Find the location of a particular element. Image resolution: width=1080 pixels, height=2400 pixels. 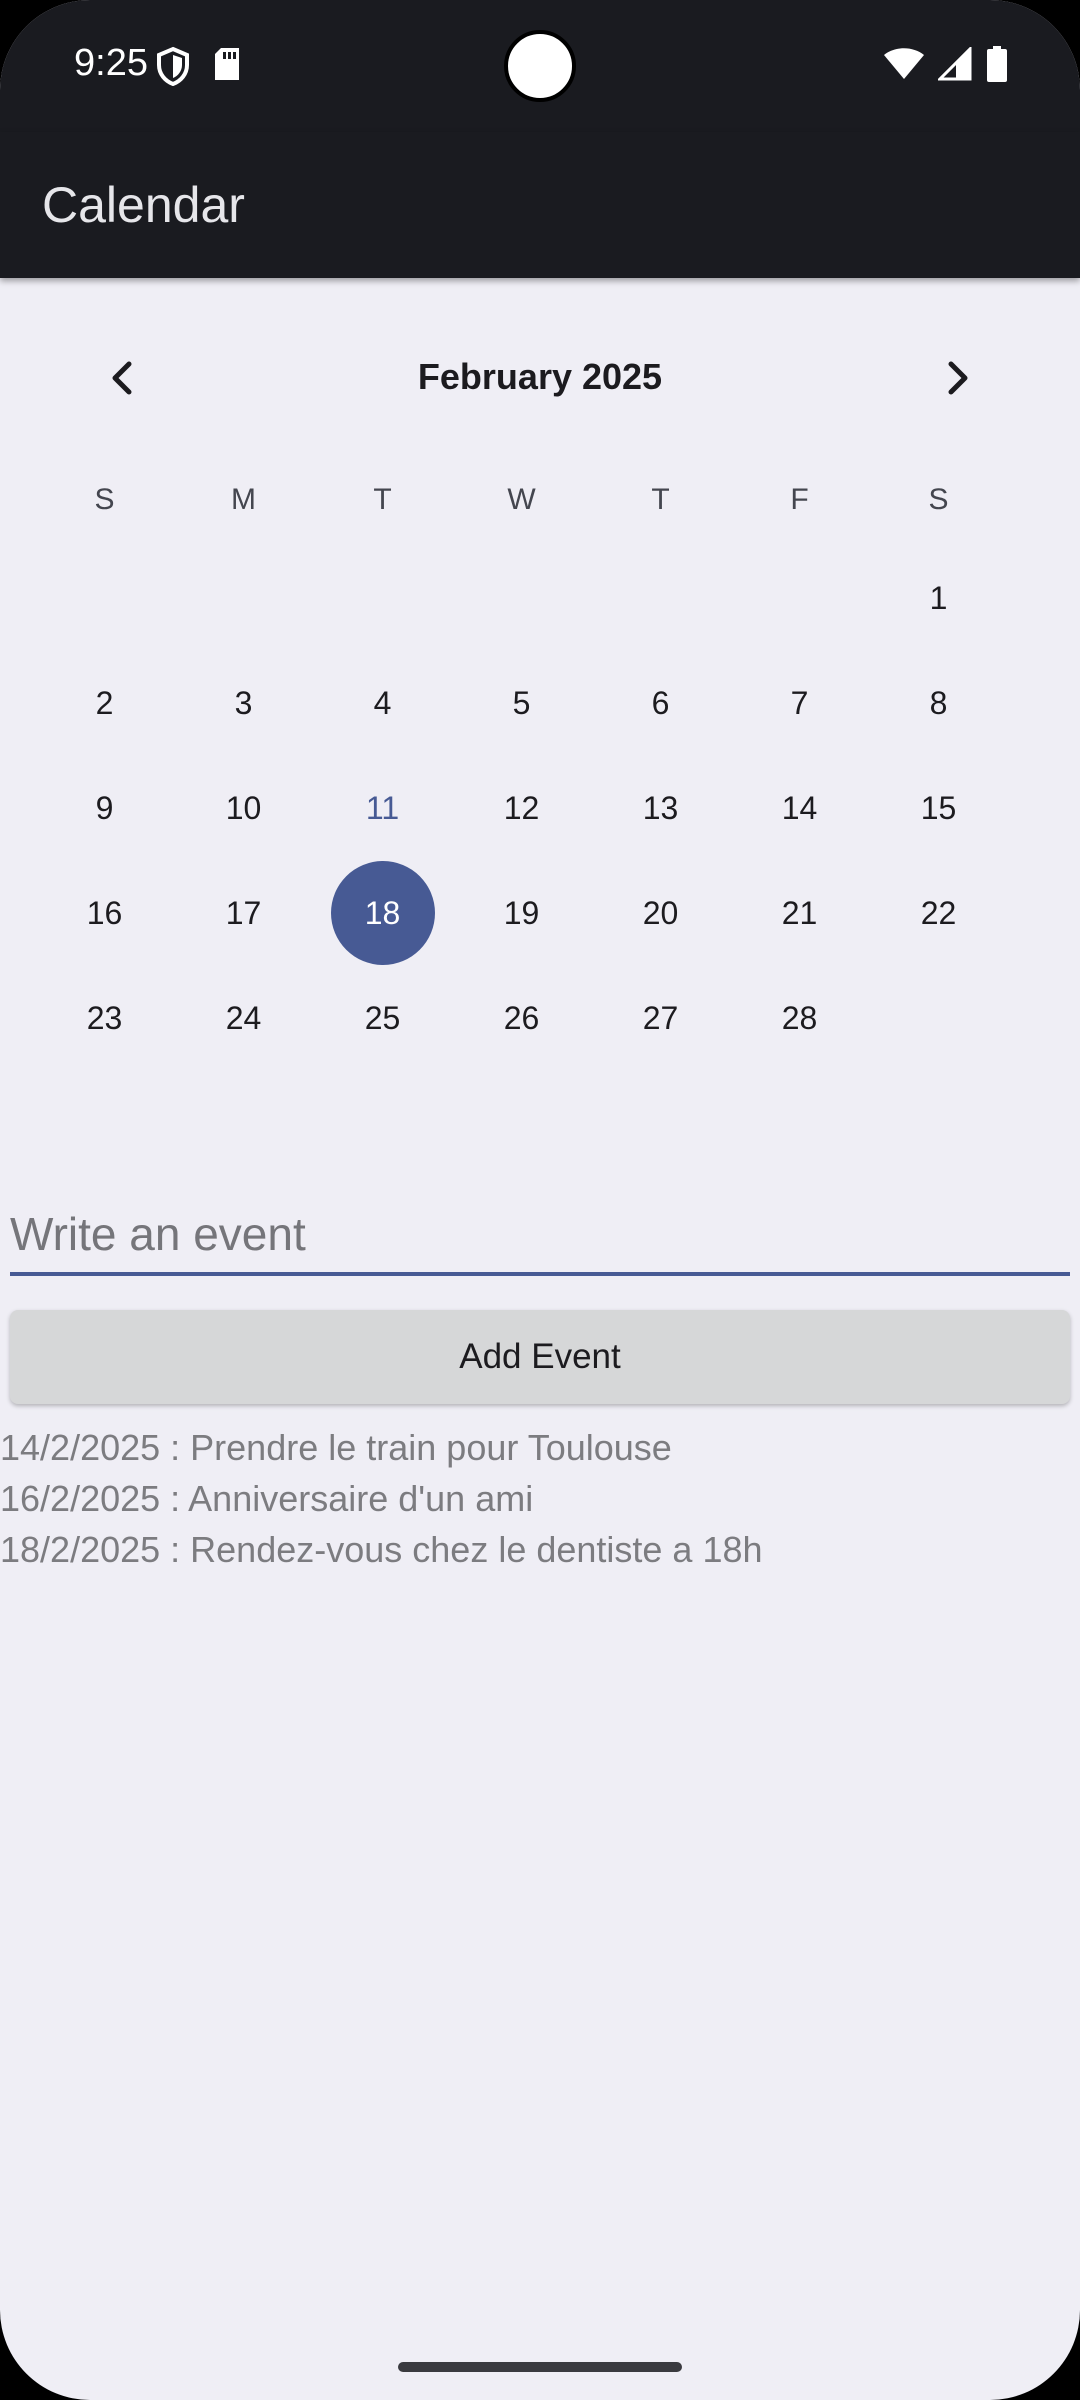

day-cell: 28 is located at coordinates (800, 1018).